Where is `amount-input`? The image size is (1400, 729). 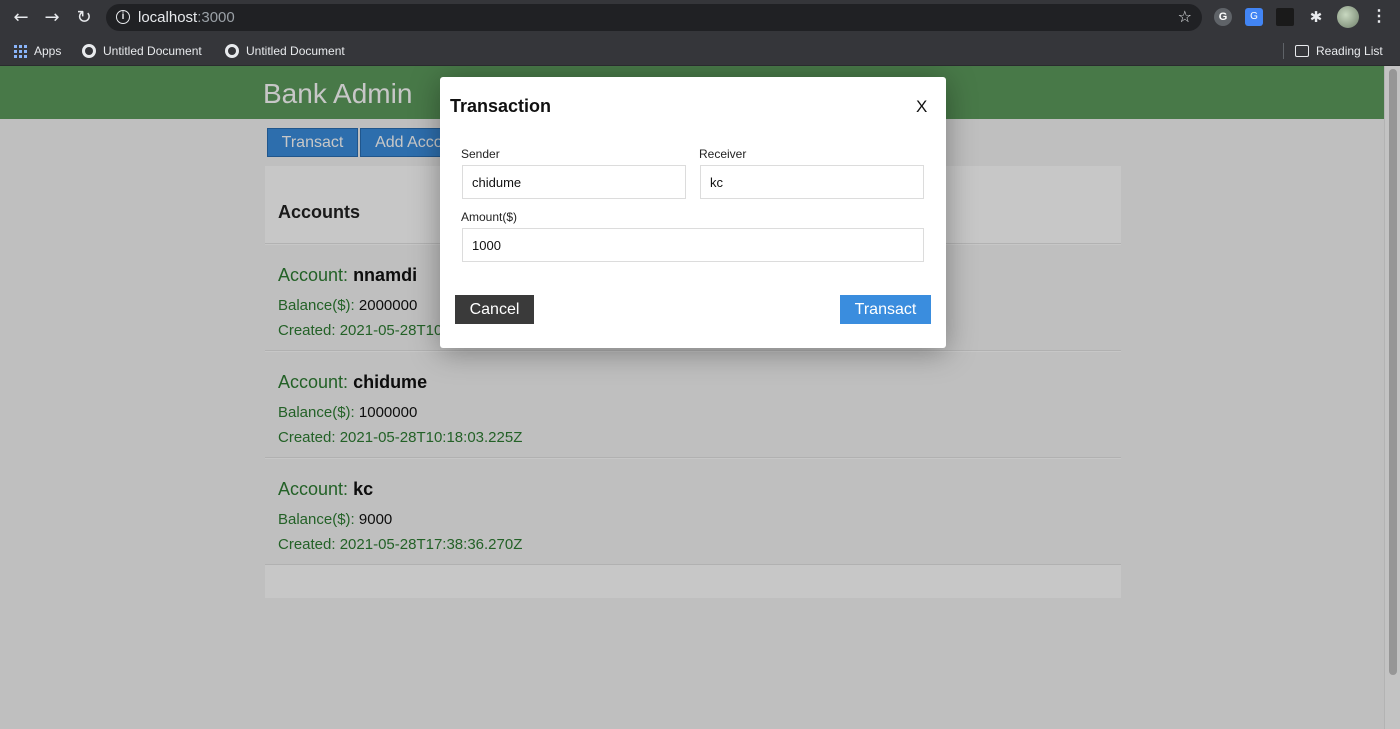
amount-input is located at coordinates (693, 245).